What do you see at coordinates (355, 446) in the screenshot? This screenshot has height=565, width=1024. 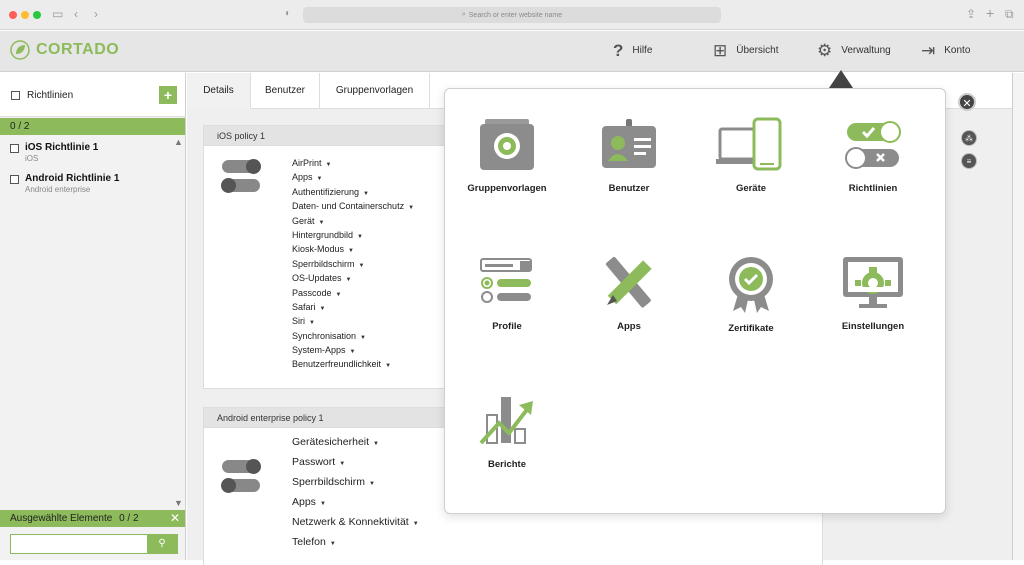 I see `policy-item: Gerätesicherheit ▼` at bounding box center [355, 446].